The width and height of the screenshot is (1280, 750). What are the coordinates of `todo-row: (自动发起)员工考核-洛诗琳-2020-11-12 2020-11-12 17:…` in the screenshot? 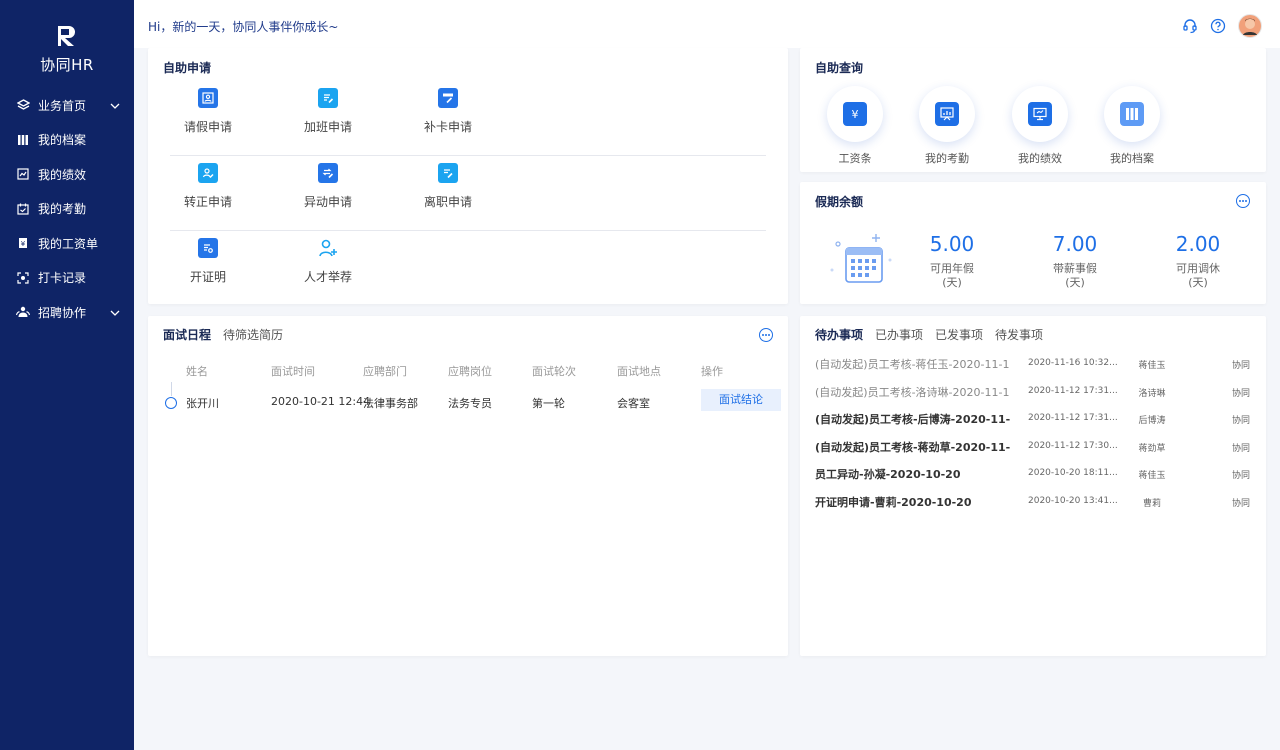 It's located at (1033, 396).